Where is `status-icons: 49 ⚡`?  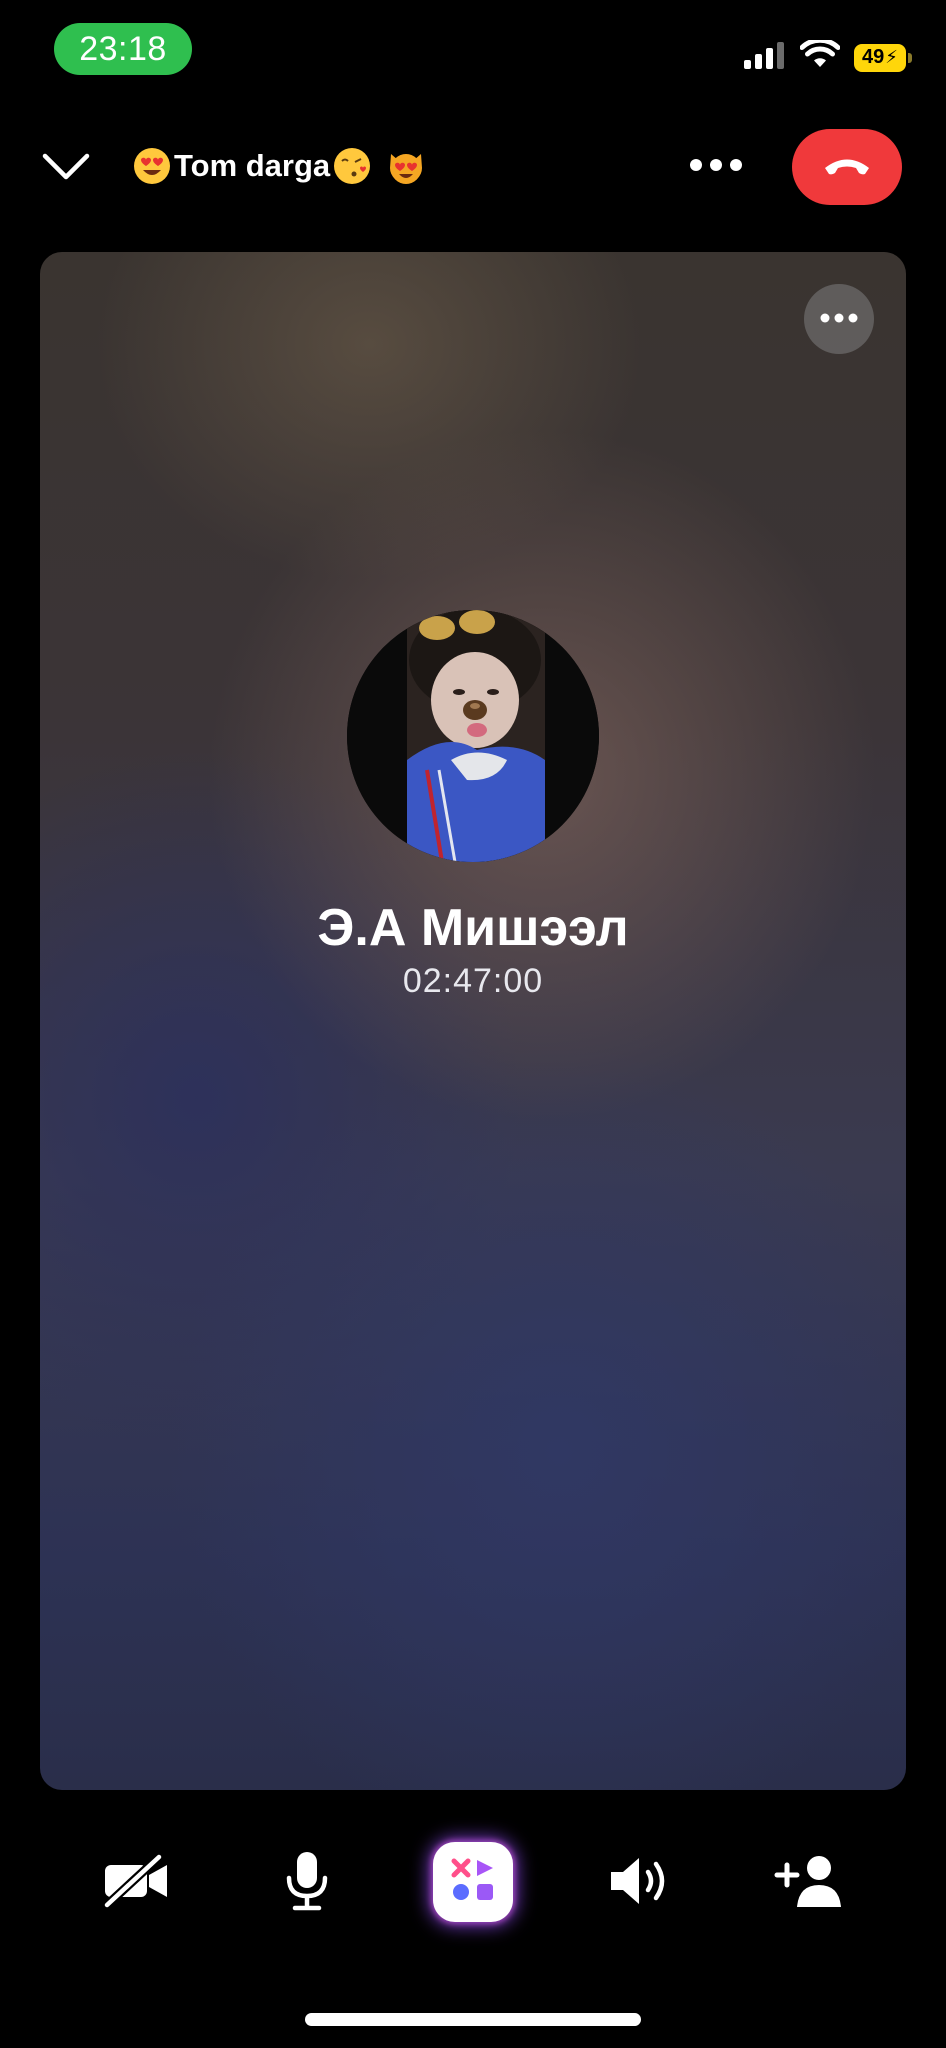 status-icons: 49 ⚡ is located at coordinates (828, 56).